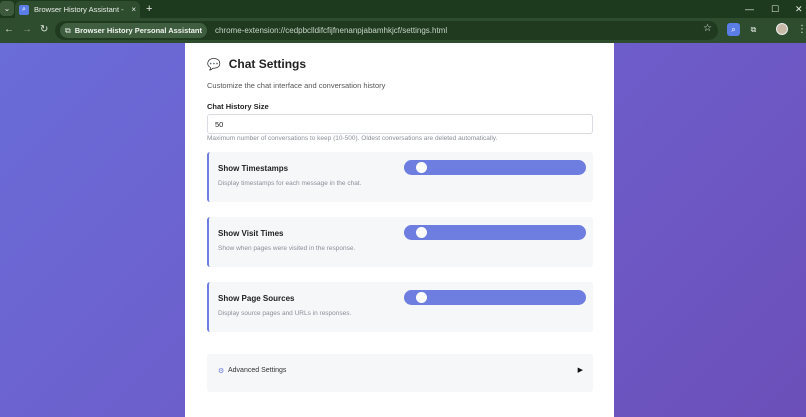  Describe the element at coordinates (775, 9) in the screenshot. I see `maximize-icon: ☐` at that location.